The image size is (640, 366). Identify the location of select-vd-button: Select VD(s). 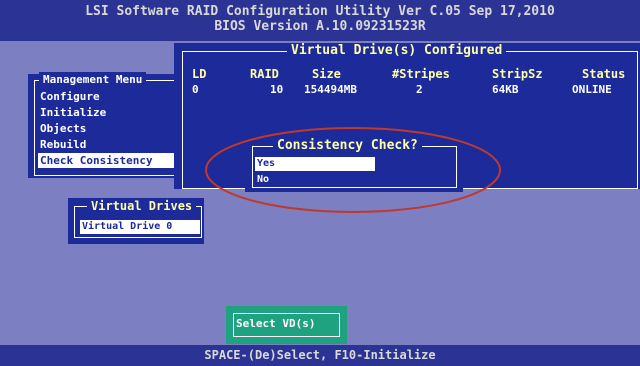
(286, 325).